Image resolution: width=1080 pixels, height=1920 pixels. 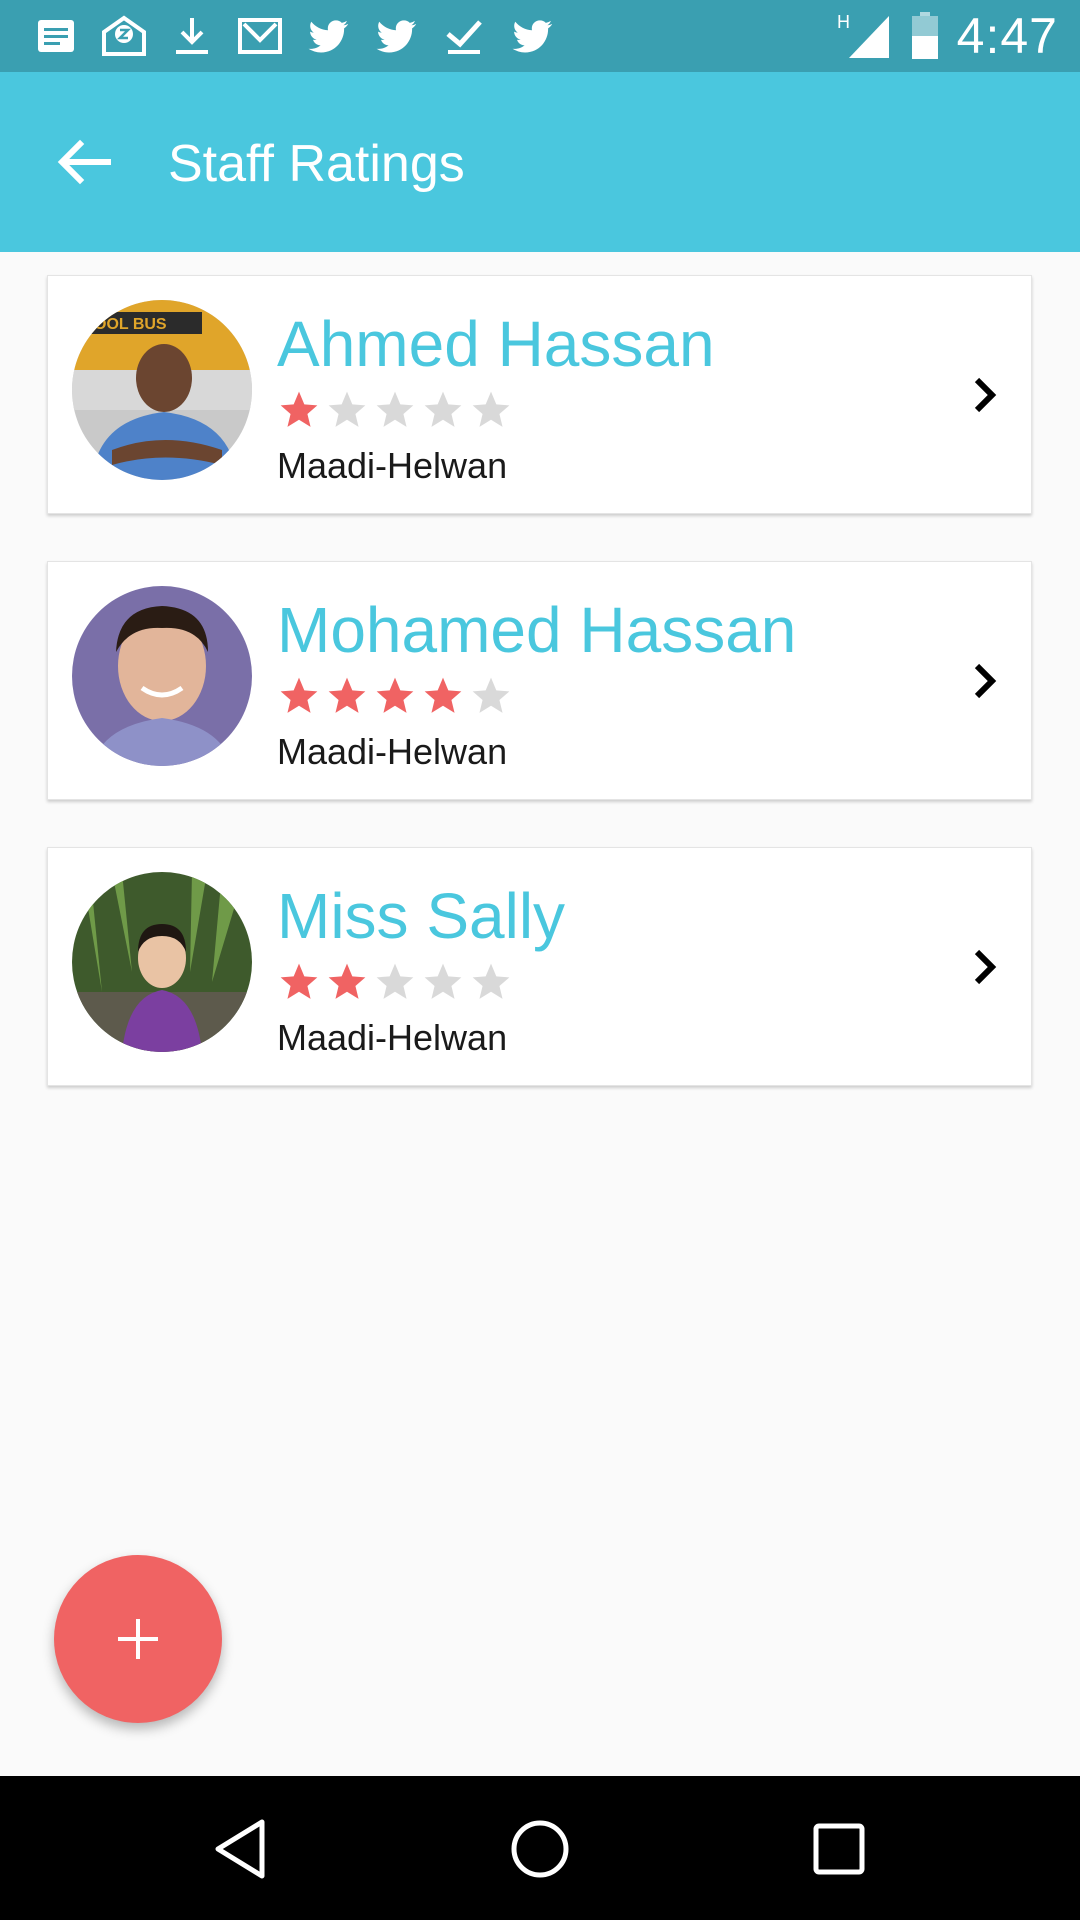 I want to click on battery-icon, so click(x=924, y=35).